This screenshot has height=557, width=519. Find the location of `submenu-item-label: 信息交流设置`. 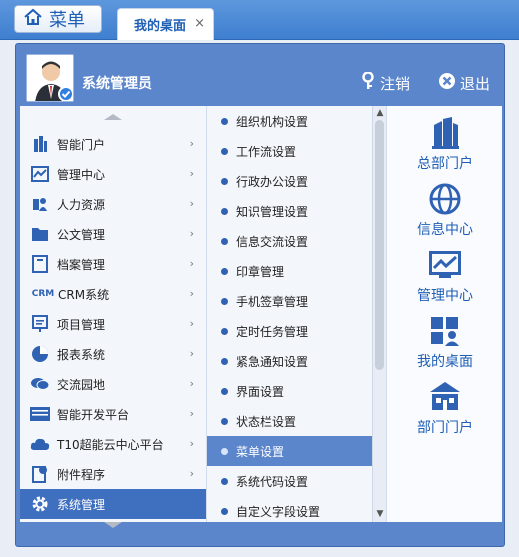

submenu-item-label: 信息交流设置 is located at coordinates (272, 241).